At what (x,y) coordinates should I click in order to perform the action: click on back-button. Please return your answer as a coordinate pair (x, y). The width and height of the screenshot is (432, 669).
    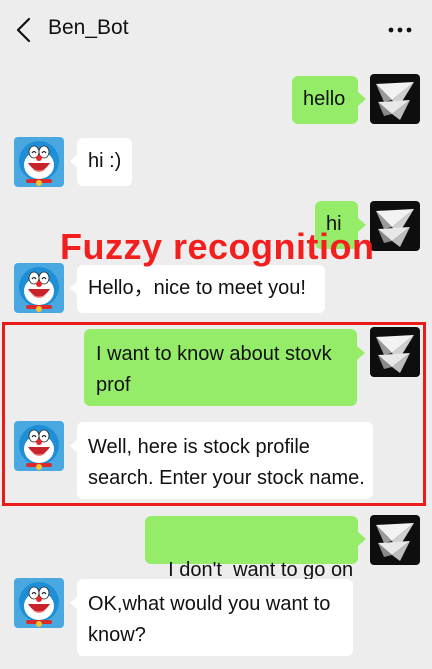
    Looking at the image, I should click on (24, 30).